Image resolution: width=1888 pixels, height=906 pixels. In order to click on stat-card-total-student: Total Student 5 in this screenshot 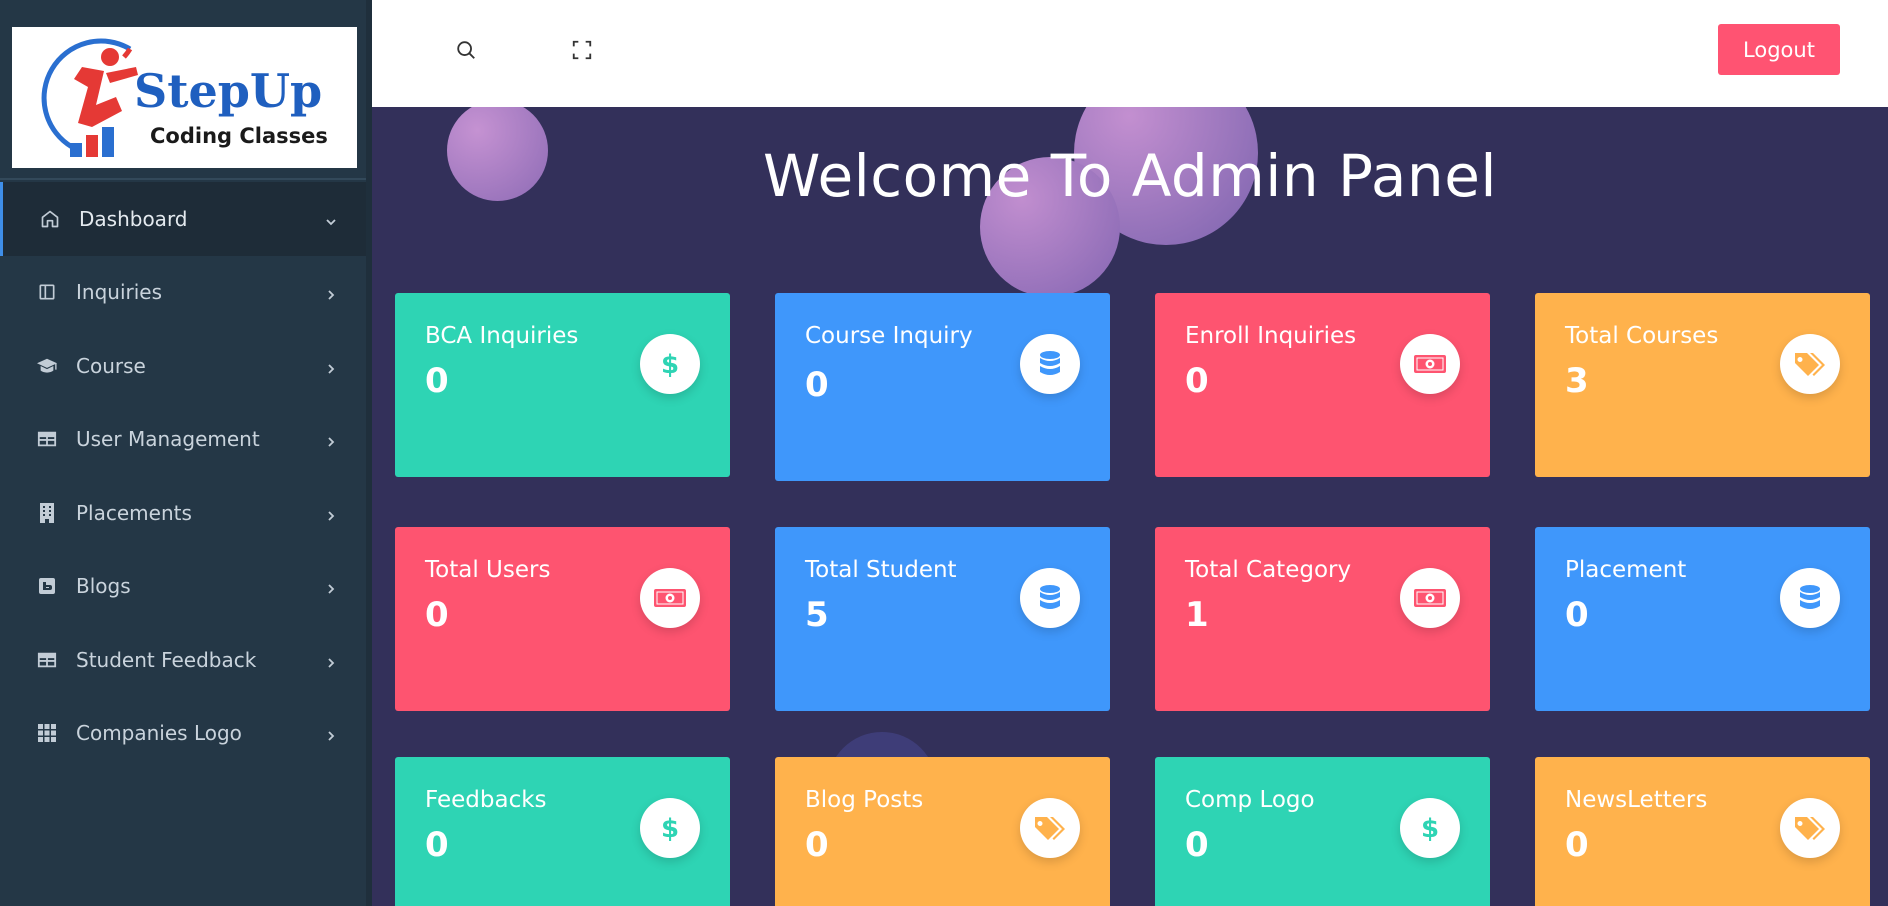, I will do `click(942, 619)`.